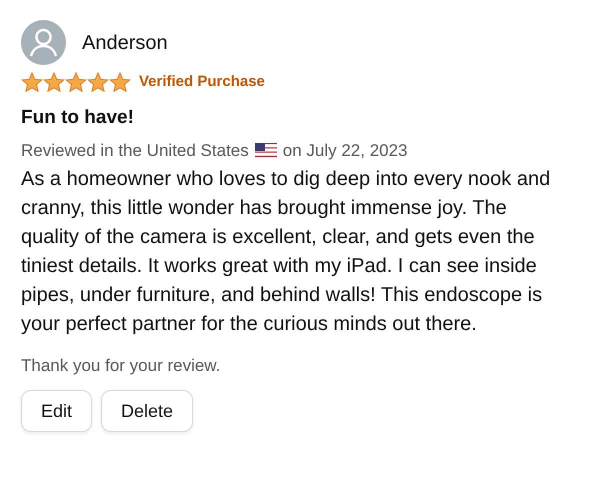 This screenshot has height=483, width=591. I want to click on review-location: Reviewed in the United States, so click(135, 151).